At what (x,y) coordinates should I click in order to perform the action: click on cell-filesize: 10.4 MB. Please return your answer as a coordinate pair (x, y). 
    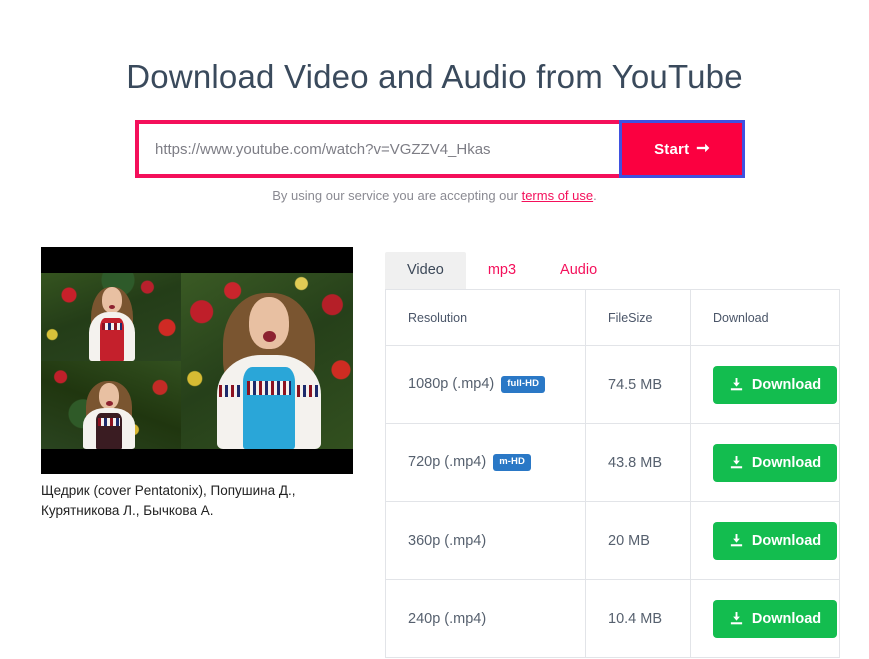
    Looking at the image, I should click on (638, 618).